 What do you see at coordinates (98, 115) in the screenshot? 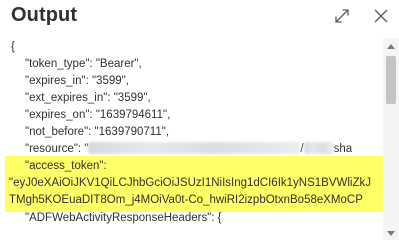
I see `json-line-expires-on: "expires_on": "1639794611",` at bounding box center [98, 115].